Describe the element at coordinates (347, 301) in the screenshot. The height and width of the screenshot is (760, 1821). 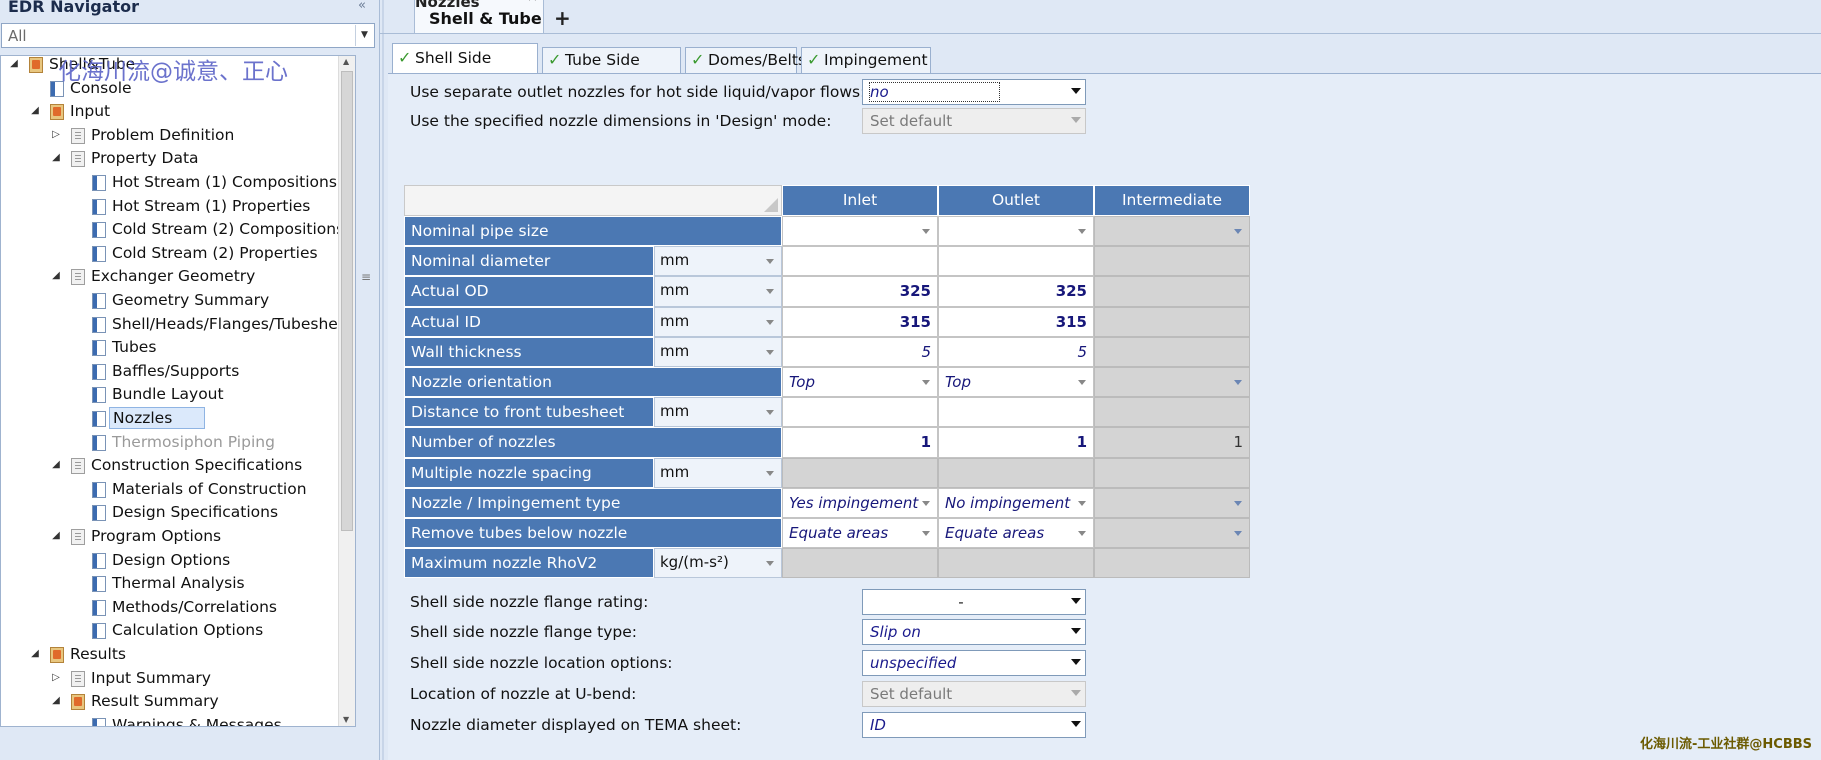
I see `scrollbar-thumb` at that location.